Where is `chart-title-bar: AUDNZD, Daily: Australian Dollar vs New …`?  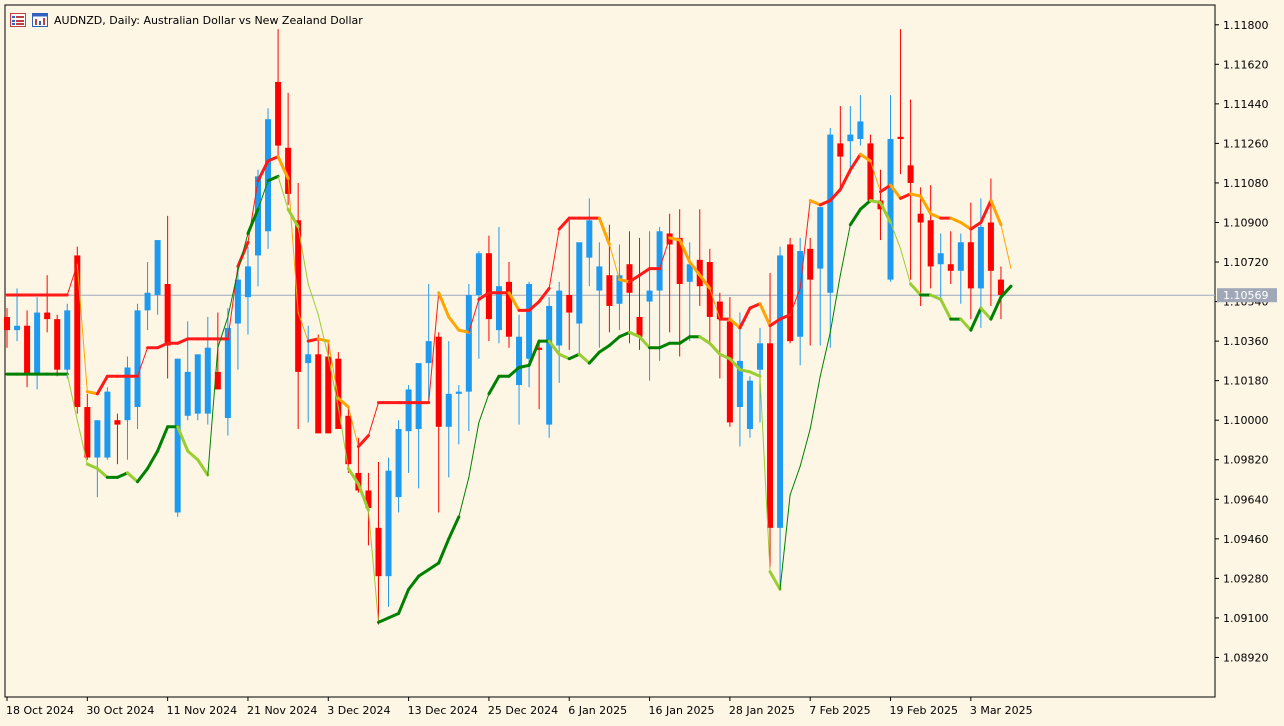
chart-title-bar: AUDNZD, Daily: Australian Dollar vs New … is located at coordinates (186, 20).